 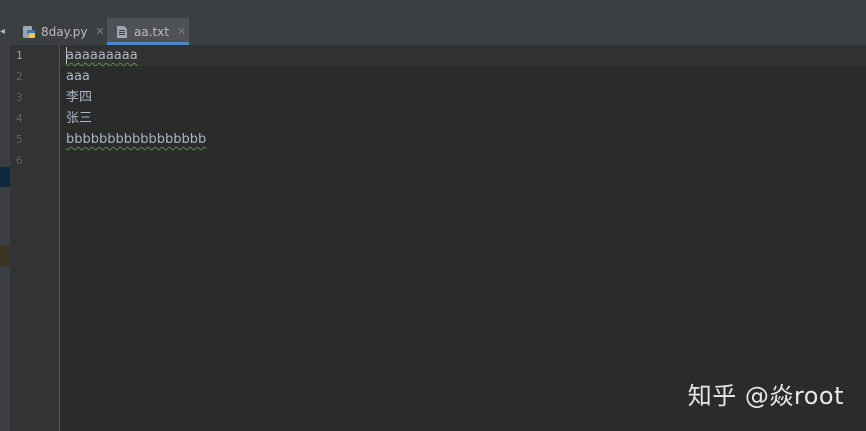 What do you see at coordinates (19, 97) in the screenshot?
I see `line-number: 3` at bounding box center [19, 97].